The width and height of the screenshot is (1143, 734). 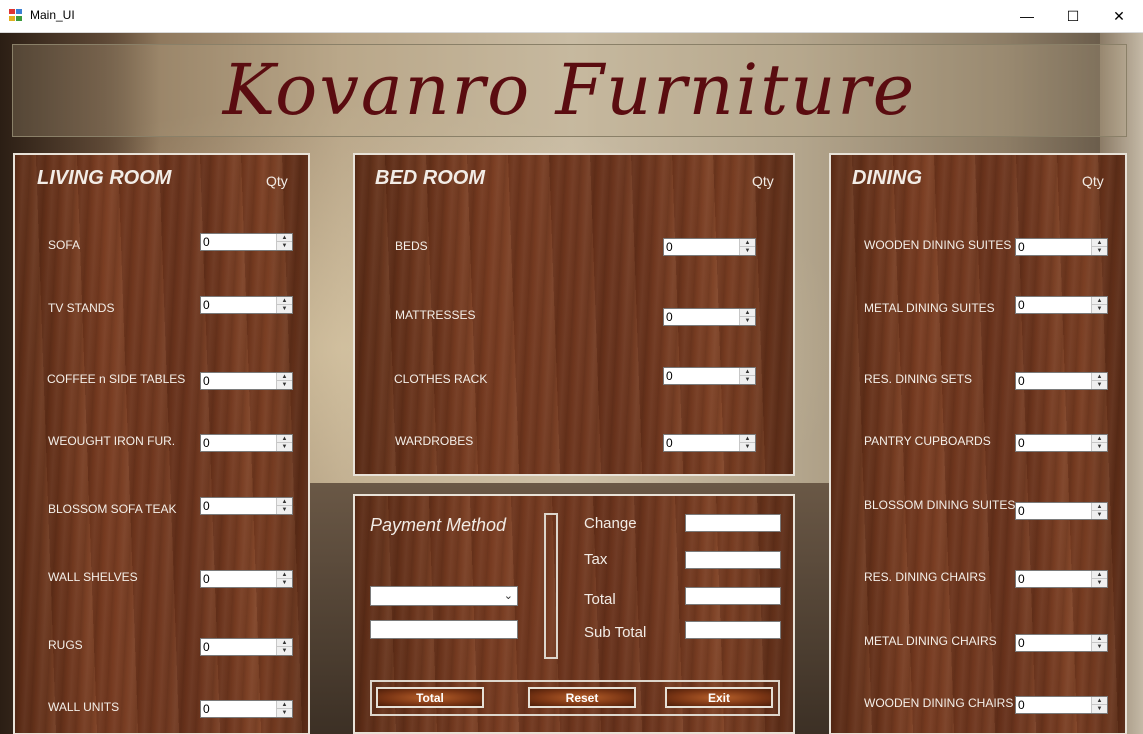 I want to click on qty-stepper-wardrobes: 0 ▲ ▼, so click(x=709, y=443).